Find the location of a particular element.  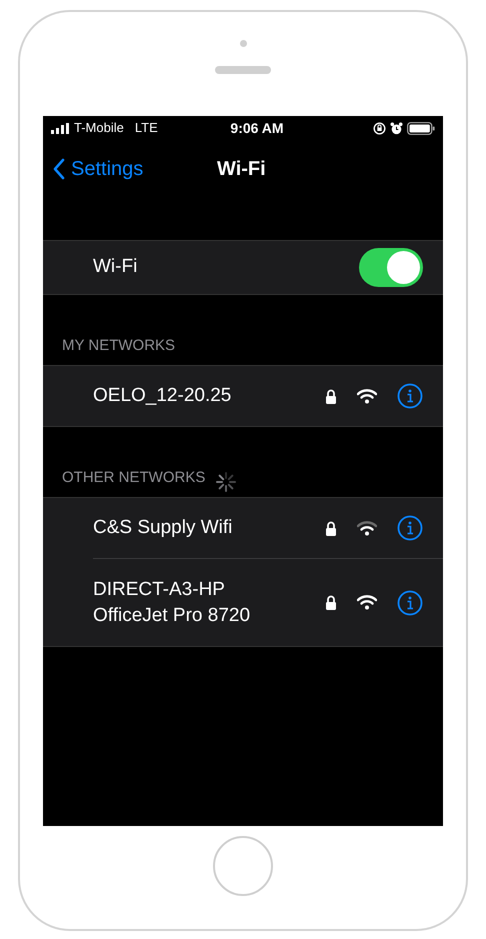

wifi-label: Wi-Fi is located at coordinates (115, 267).